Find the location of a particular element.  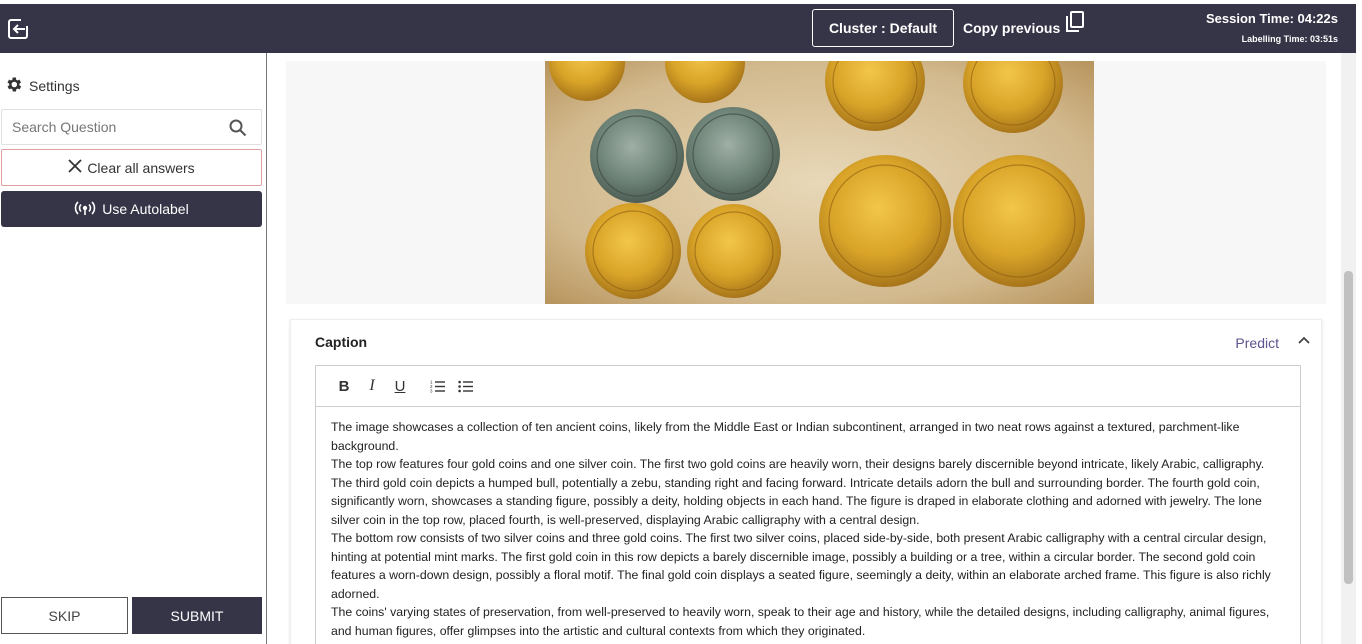

svg-text: 3 is located at coordinates (431, 391).